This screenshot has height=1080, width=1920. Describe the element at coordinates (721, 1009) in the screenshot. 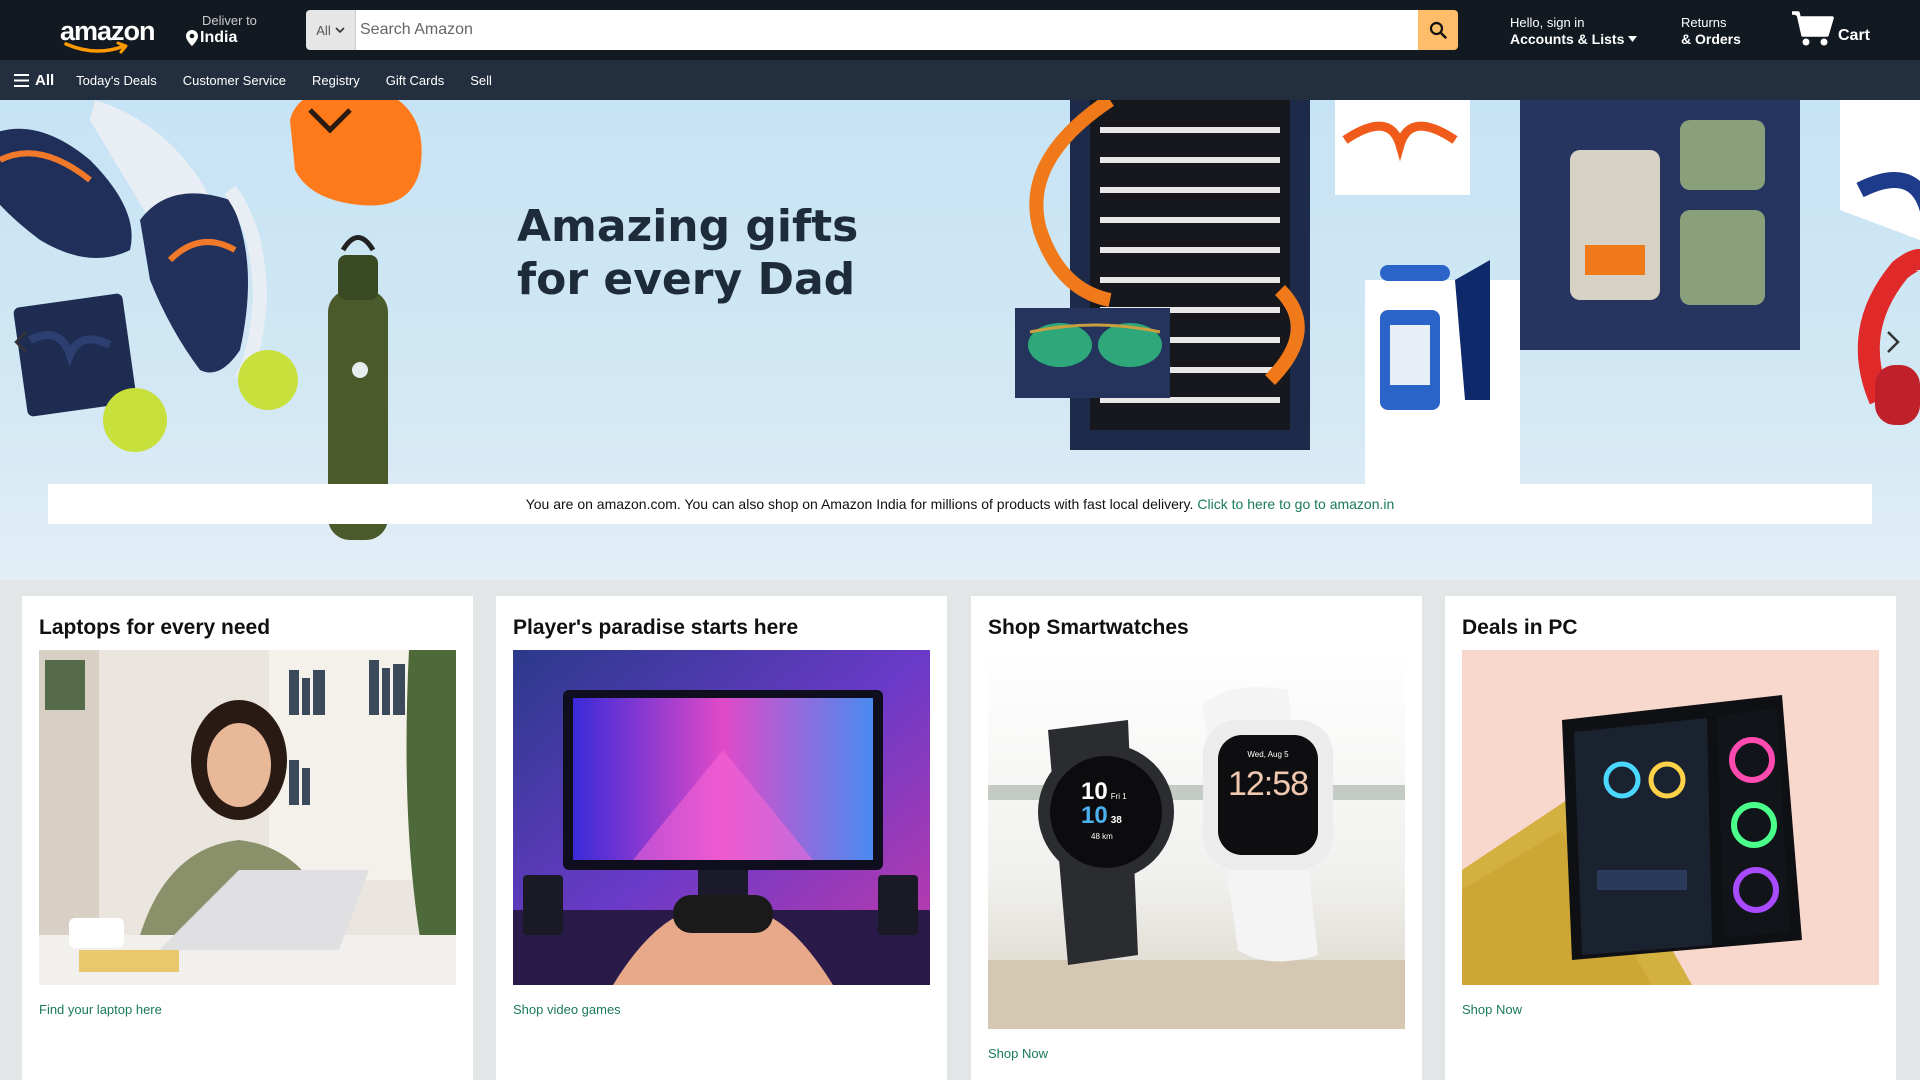

I see `card-link-shop-video-games: Shop video games` at that location.